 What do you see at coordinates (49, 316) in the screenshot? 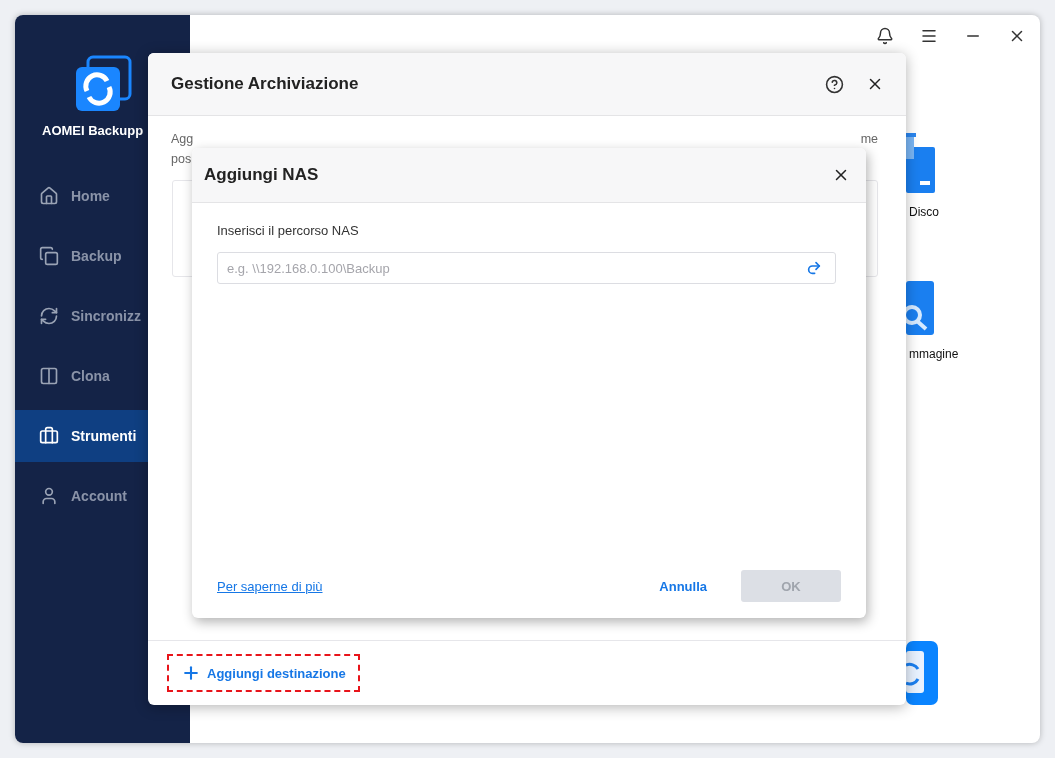
I see `sync-icon` at bounding box center [49, 316].